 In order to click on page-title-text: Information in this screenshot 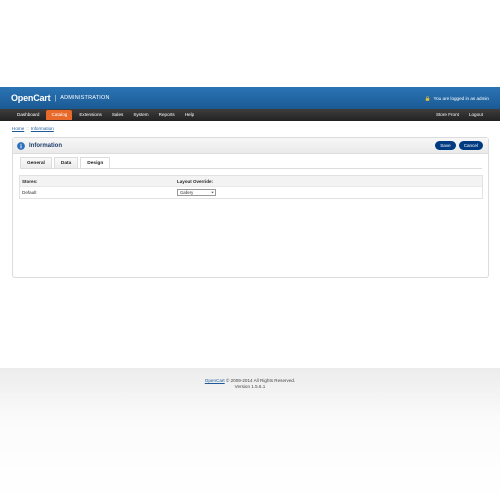, I will do `click(45, 146)`.